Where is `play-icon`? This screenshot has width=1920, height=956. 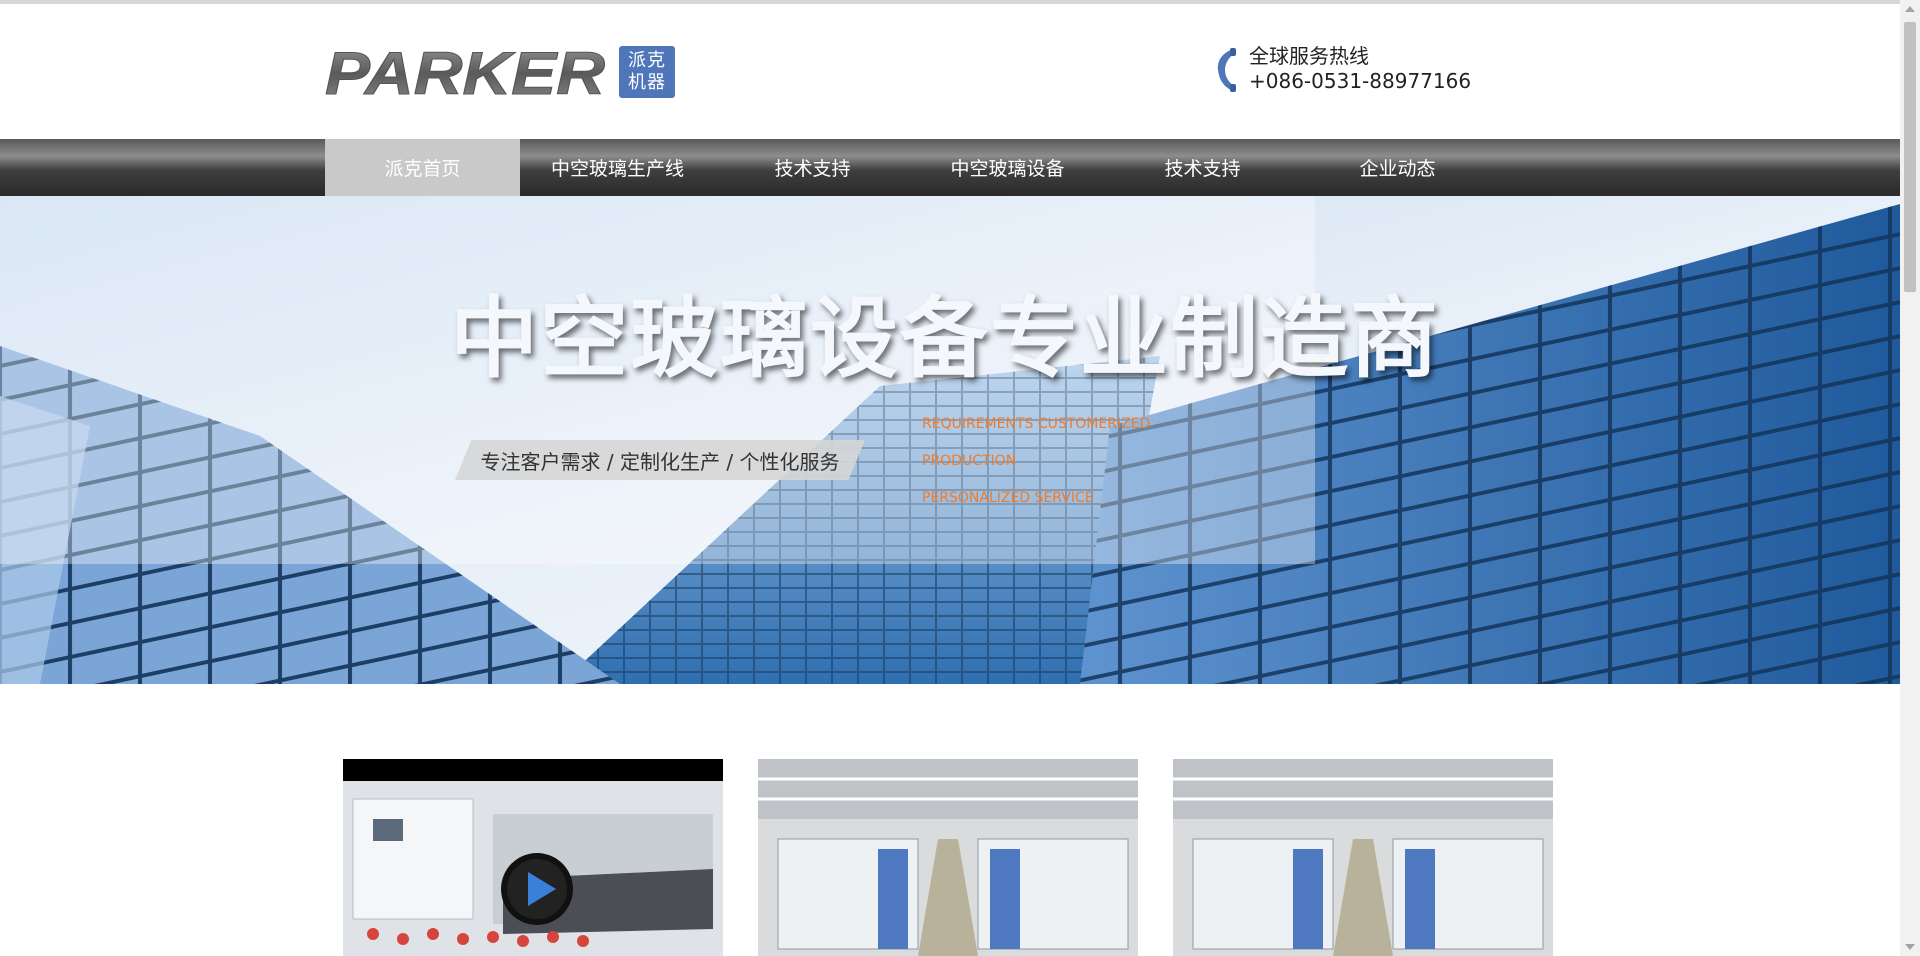
play-icon is located at coordinates (537, 889).